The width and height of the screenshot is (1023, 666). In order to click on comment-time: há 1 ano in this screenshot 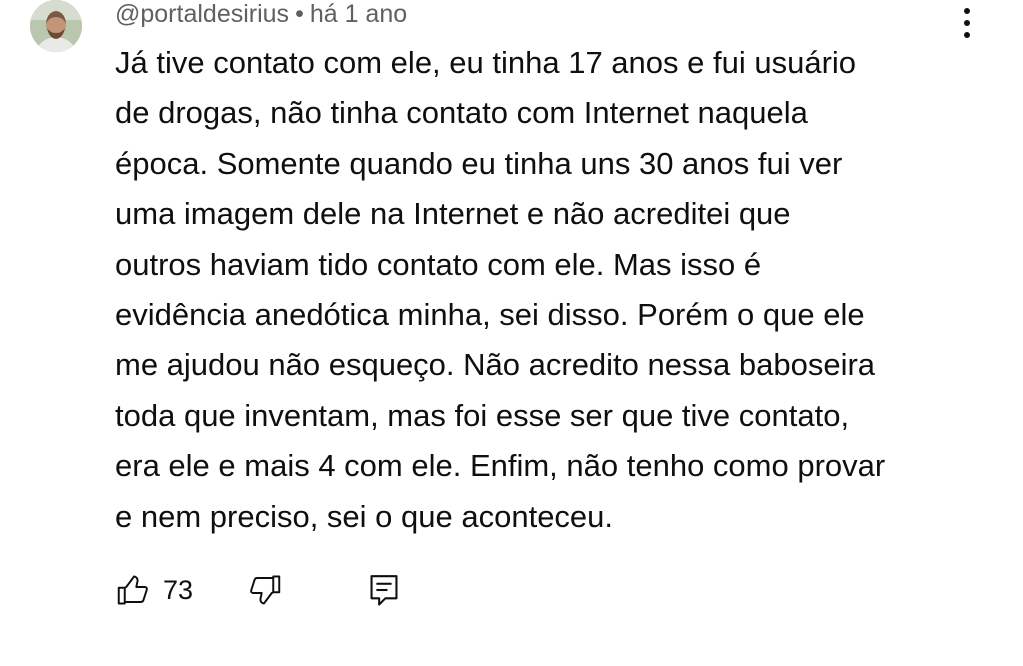, I will do `click(358, 14)`.